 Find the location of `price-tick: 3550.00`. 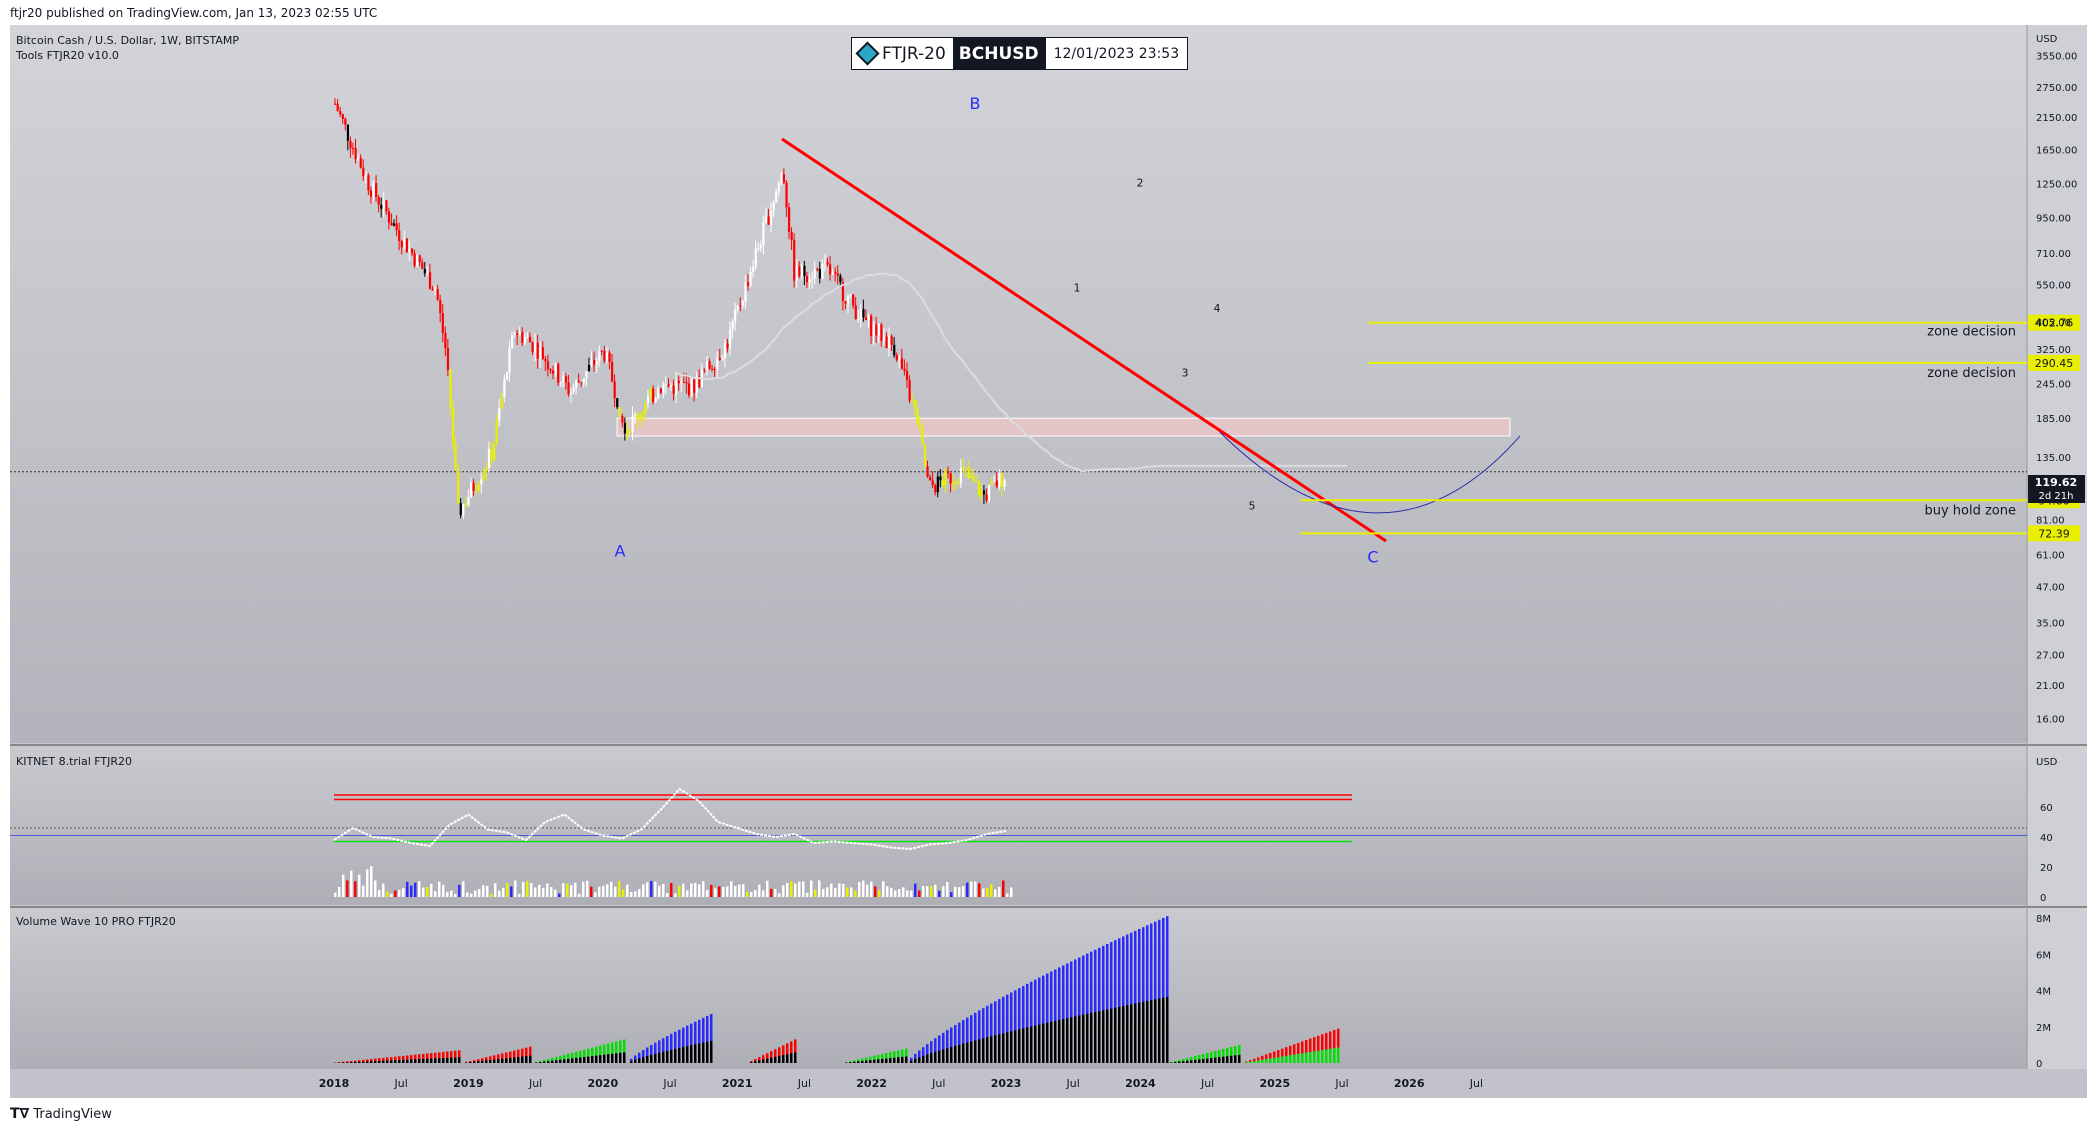

price-tick: 3550.00 is located at coordinates (2056, 57).